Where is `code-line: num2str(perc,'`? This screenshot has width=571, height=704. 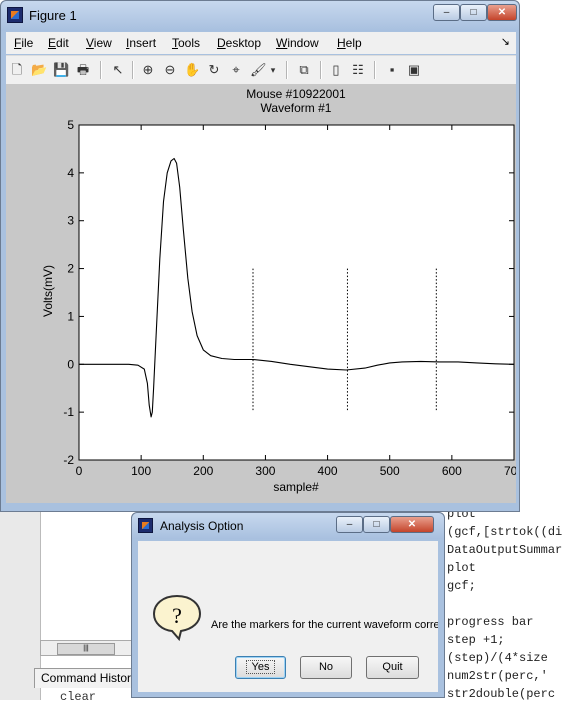 code-line: num2str(perc,' is located at coordinates (497, 676).